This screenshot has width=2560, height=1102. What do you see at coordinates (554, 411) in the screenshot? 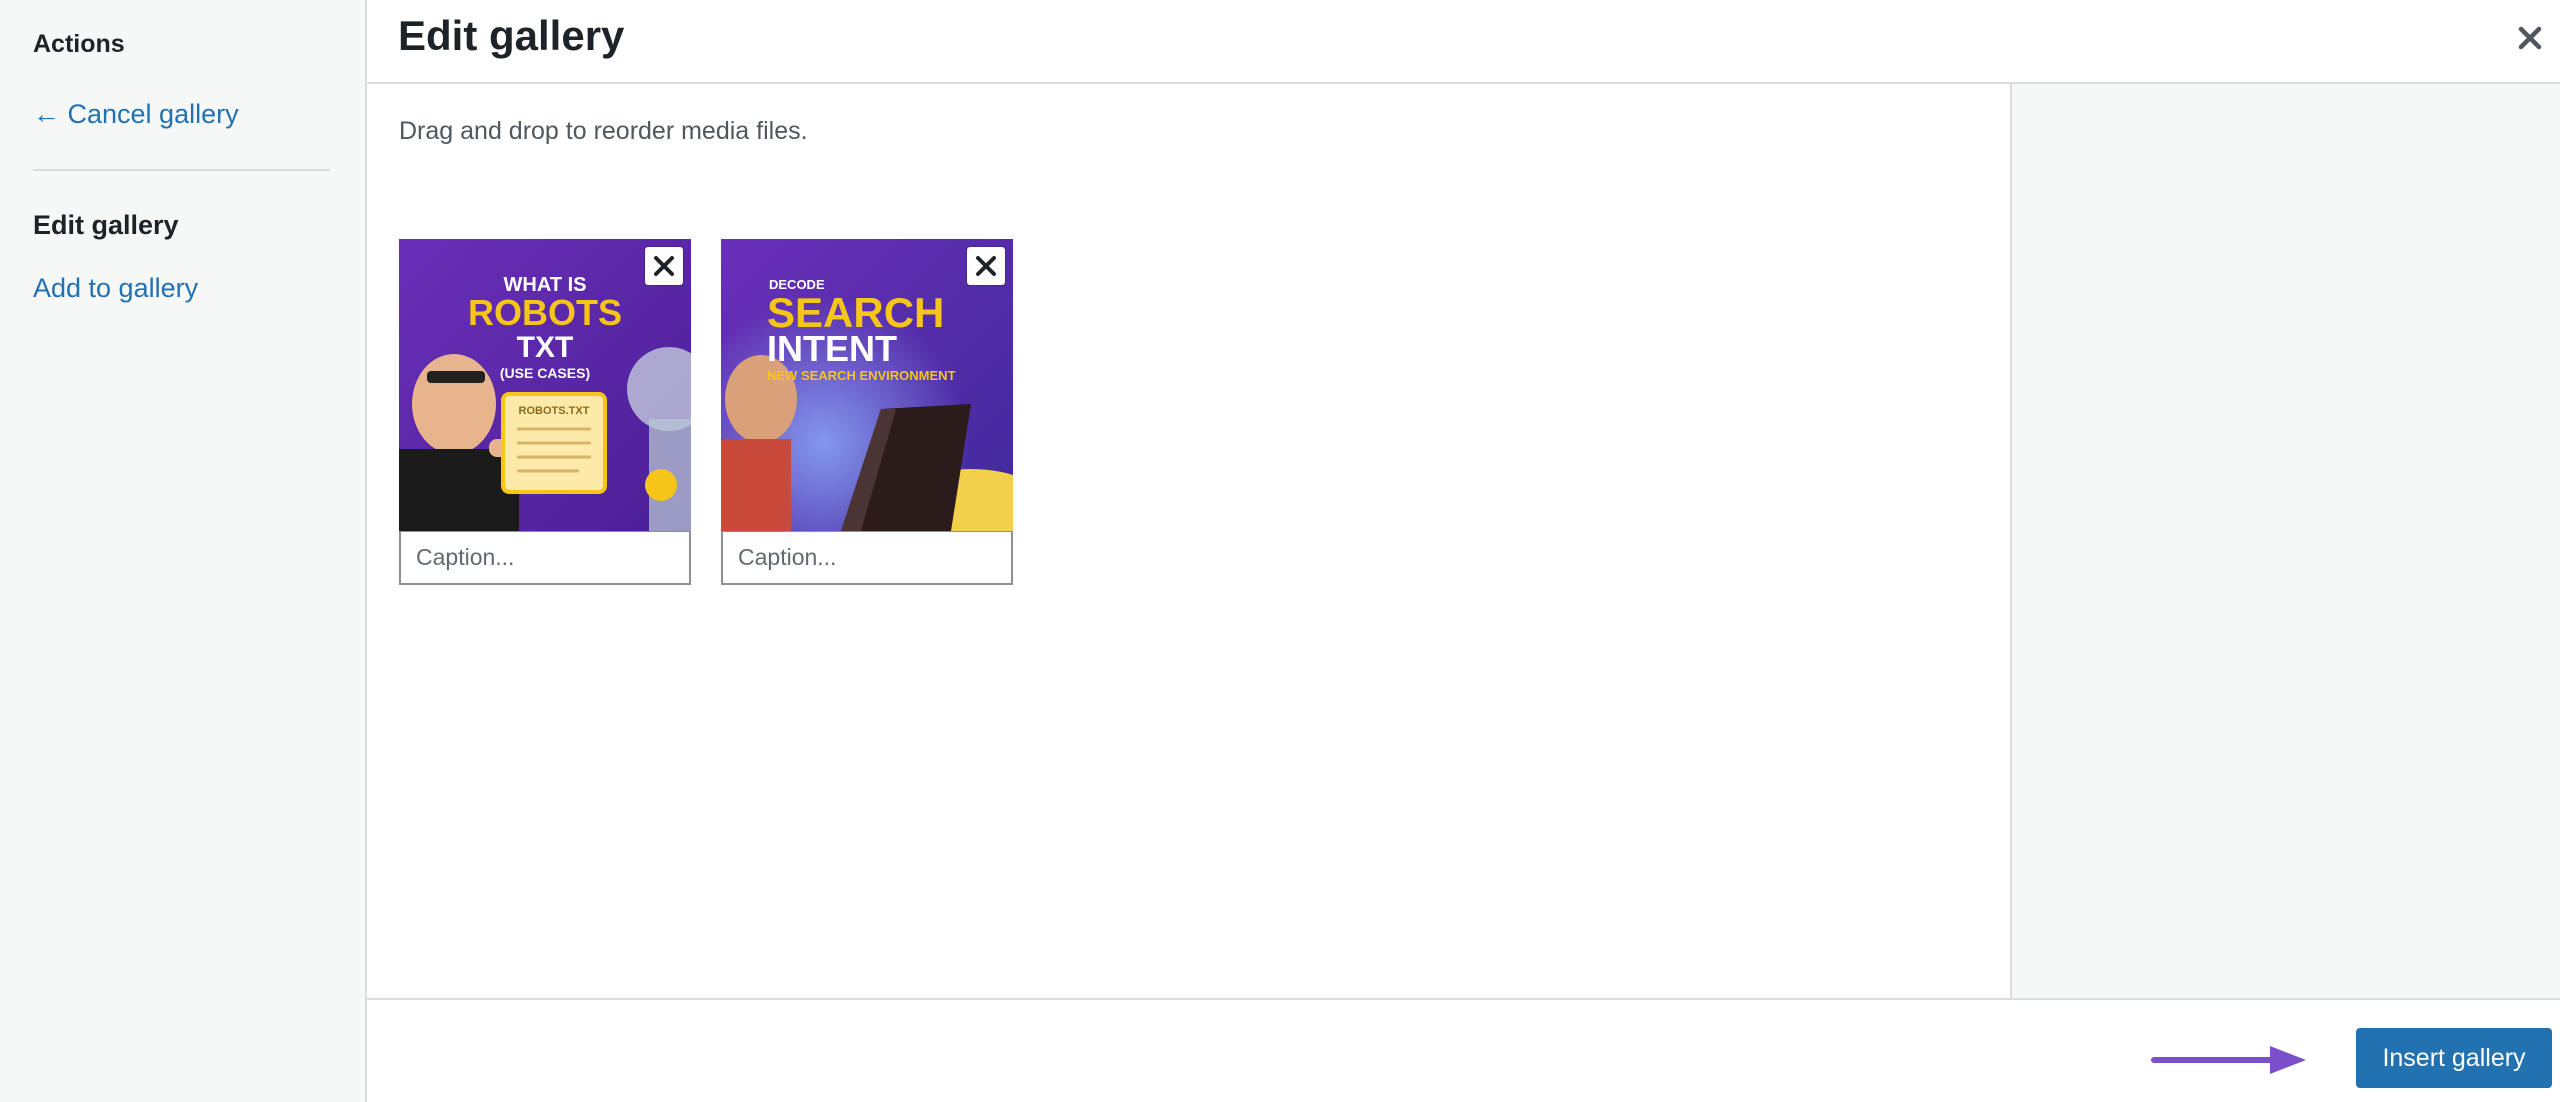
I see `thumb-card-label: ROBOTS.TXT` at bounding box center [554, 411].